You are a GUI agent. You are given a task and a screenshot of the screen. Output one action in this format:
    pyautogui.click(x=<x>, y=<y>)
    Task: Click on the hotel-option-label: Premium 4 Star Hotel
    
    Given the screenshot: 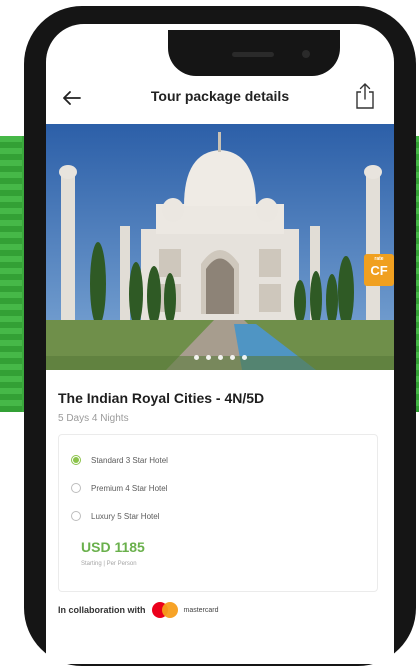 What is the action you would take?
    pyautogui.click(x=129, y=488)
    